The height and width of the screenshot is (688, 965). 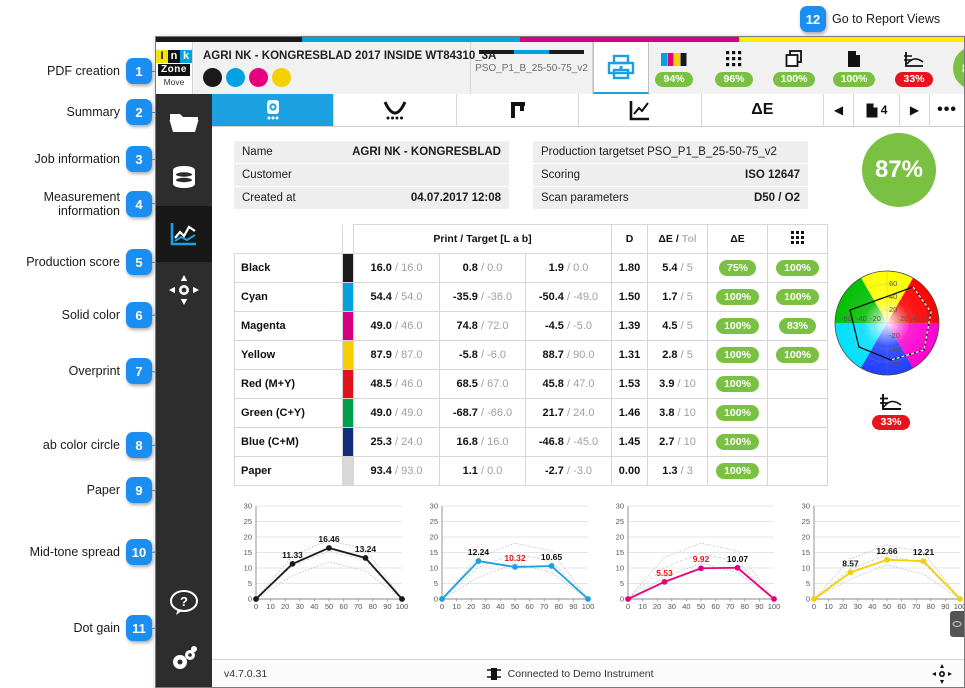 What do you see at coordinates (81, 490) in the screenshot?
I see `callout-9: Paper 9` at bounding box center [81, 490].